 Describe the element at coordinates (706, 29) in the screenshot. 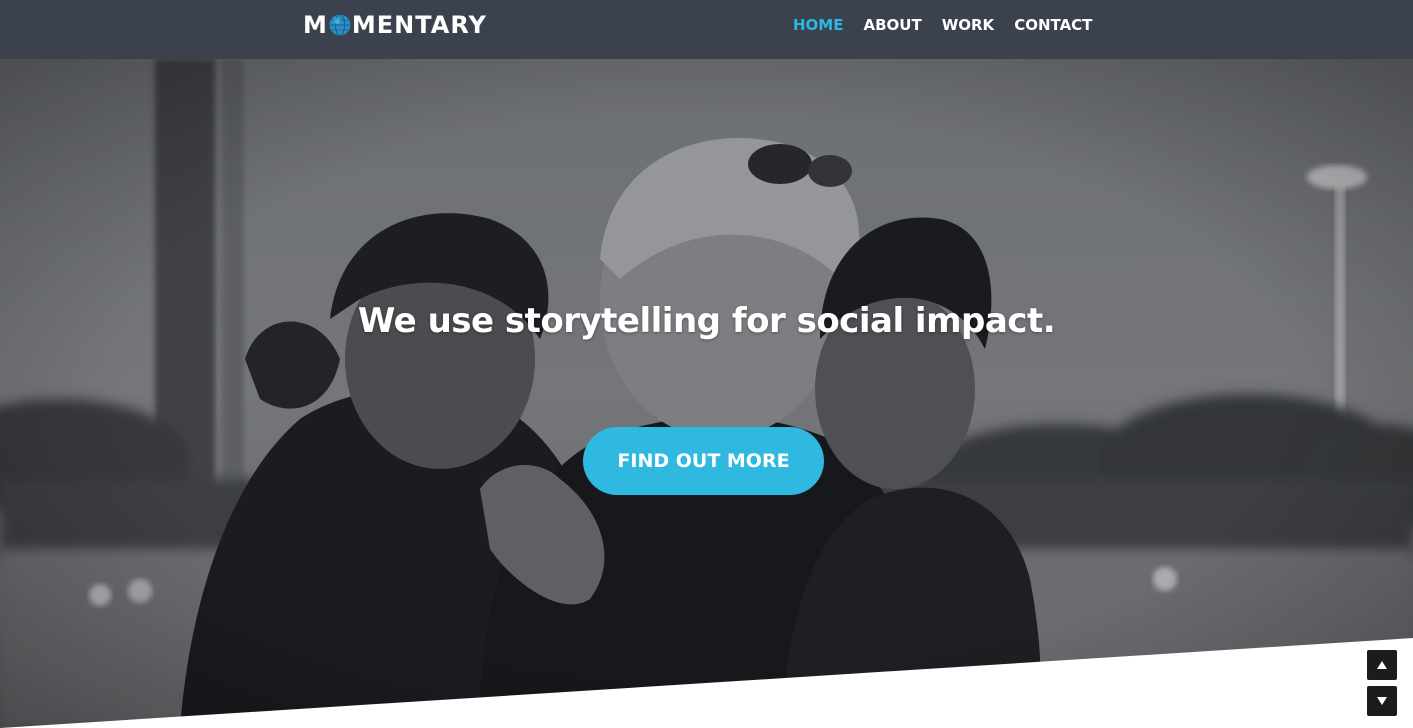

I see `navbar: M MENTARY HOME ABOUT WORK CONTACT` at that location.